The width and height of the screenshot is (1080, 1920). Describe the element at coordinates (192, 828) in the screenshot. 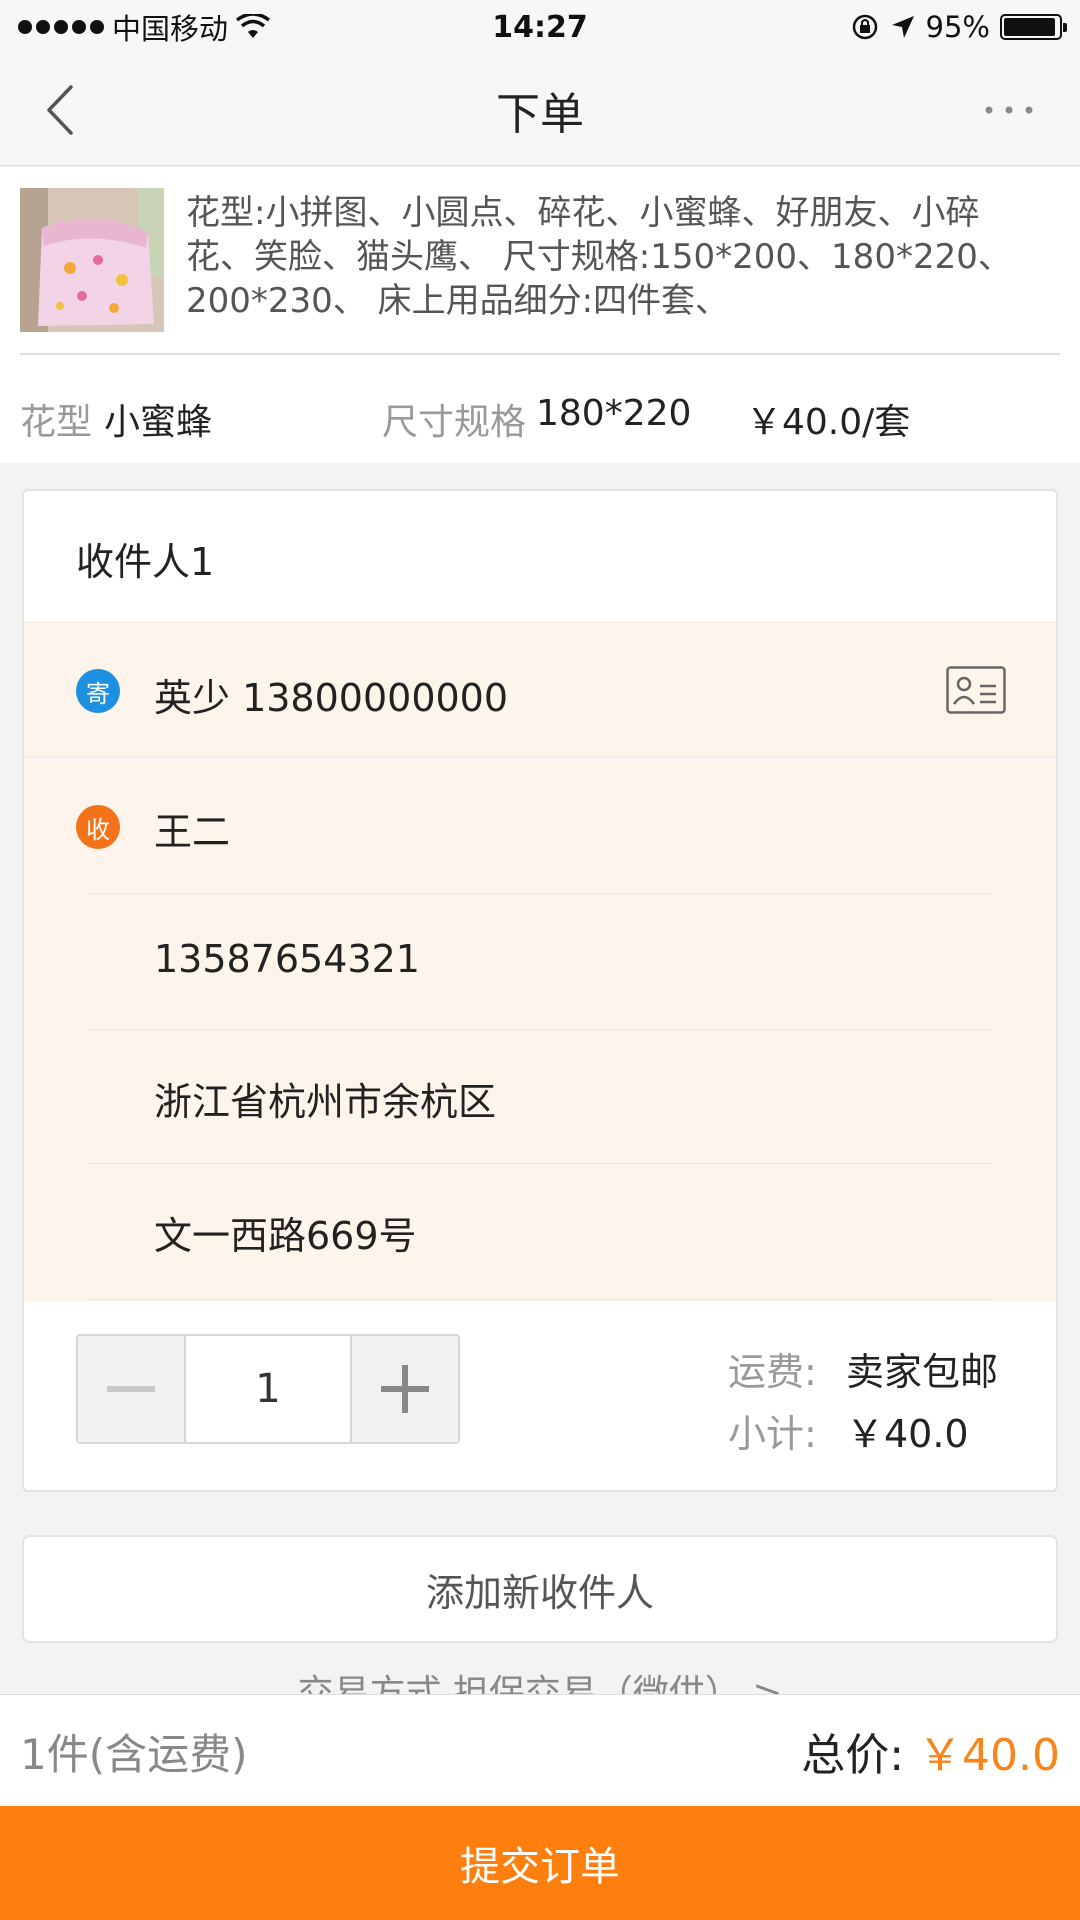

I see `receiver-name-field: 王二` at that location.